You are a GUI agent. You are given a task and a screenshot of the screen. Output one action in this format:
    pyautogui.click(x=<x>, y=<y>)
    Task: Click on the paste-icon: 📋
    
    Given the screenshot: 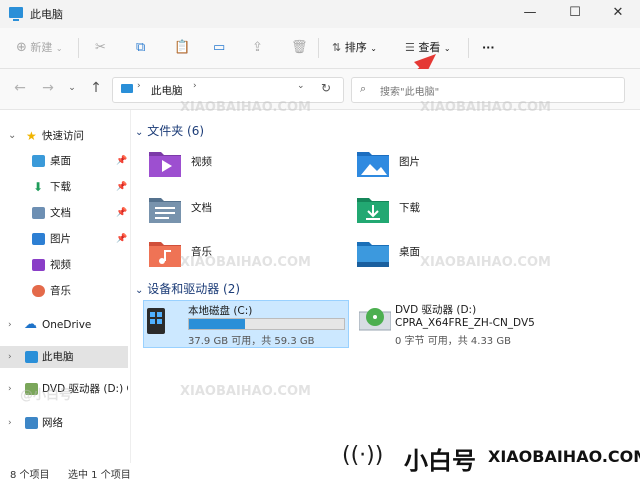 What is the action you would take?
    pyautogui.click(x=182, y=48)
    